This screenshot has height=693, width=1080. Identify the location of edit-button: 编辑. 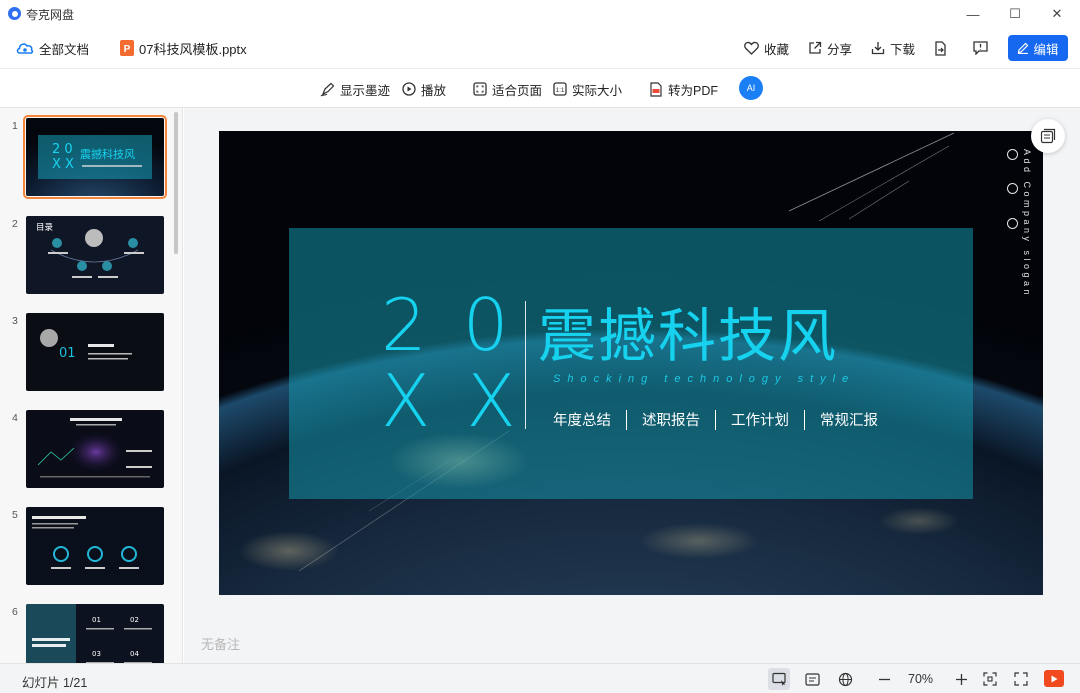
(1038, 48).